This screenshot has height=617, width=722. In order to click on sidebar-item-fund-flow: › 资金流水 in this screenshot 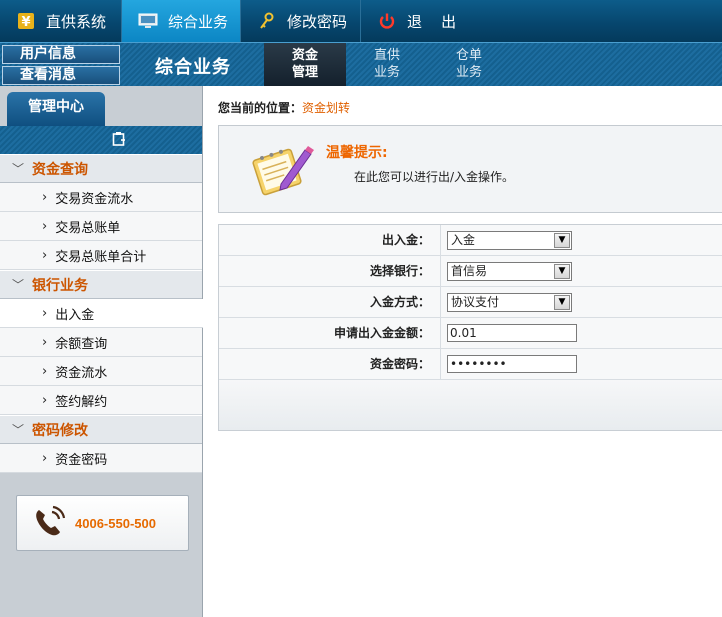, I will do `click(101, 371)`.